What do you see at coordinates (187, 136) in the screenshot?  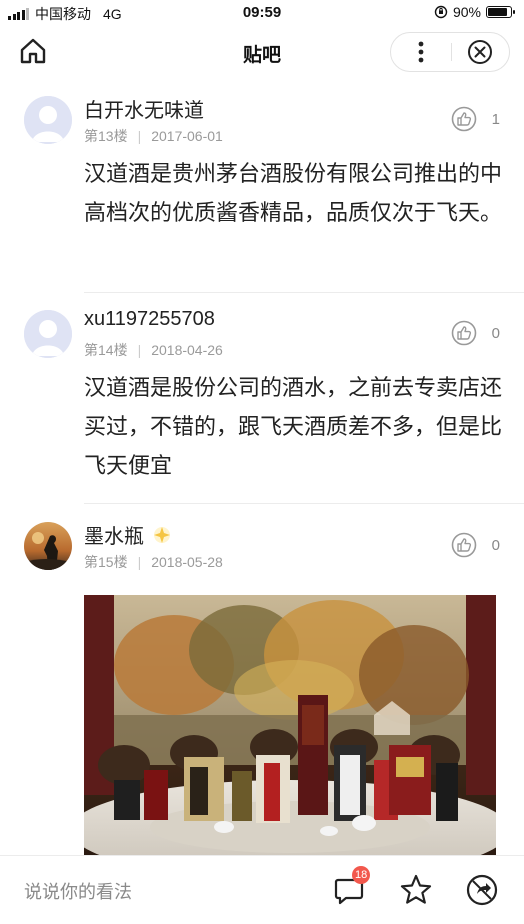 I see `post-date: 2017-06-01` at bounding box center [187, 136].